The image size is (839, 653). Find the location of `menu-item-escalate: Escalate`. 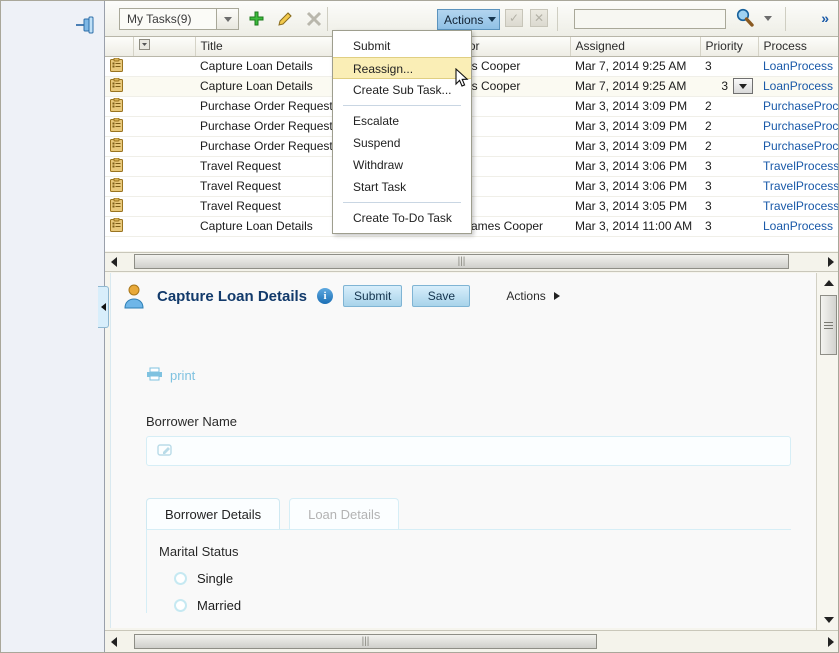

menu-item-escalate: Escalate is located at coordinates (402, 121).